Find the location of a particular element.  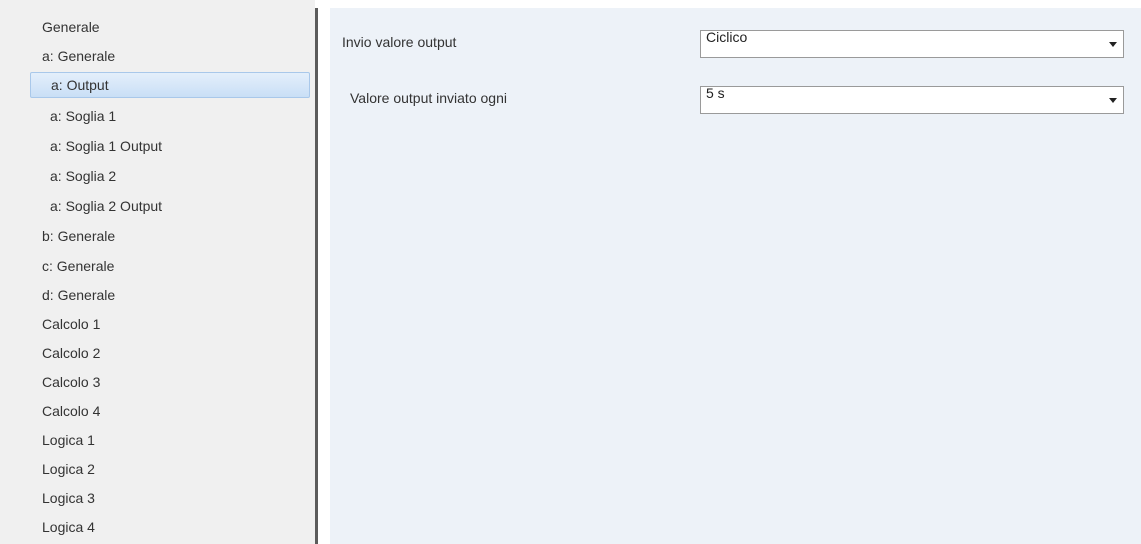

sidebar-item-a-soglia-1: a: Soglia 1 is located at coordinates (170, 116).